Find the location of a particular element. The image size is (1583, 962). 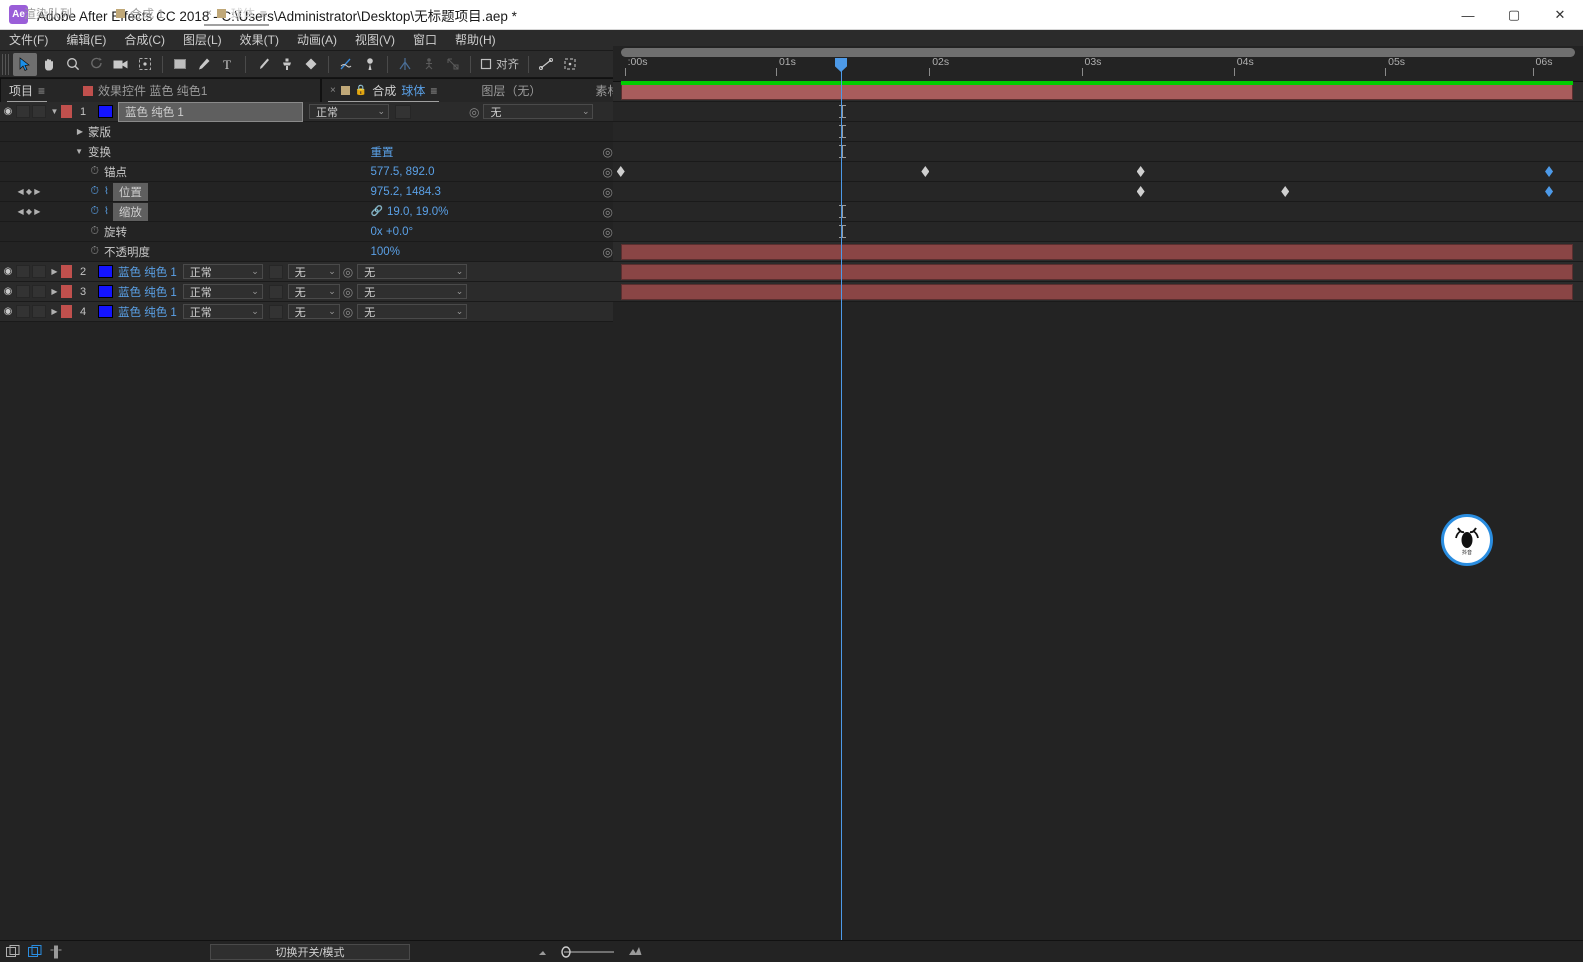

timeline-ruler: :00s 01s 02s 03s 04s 05s 06s is located at coordinates (1098, 64).